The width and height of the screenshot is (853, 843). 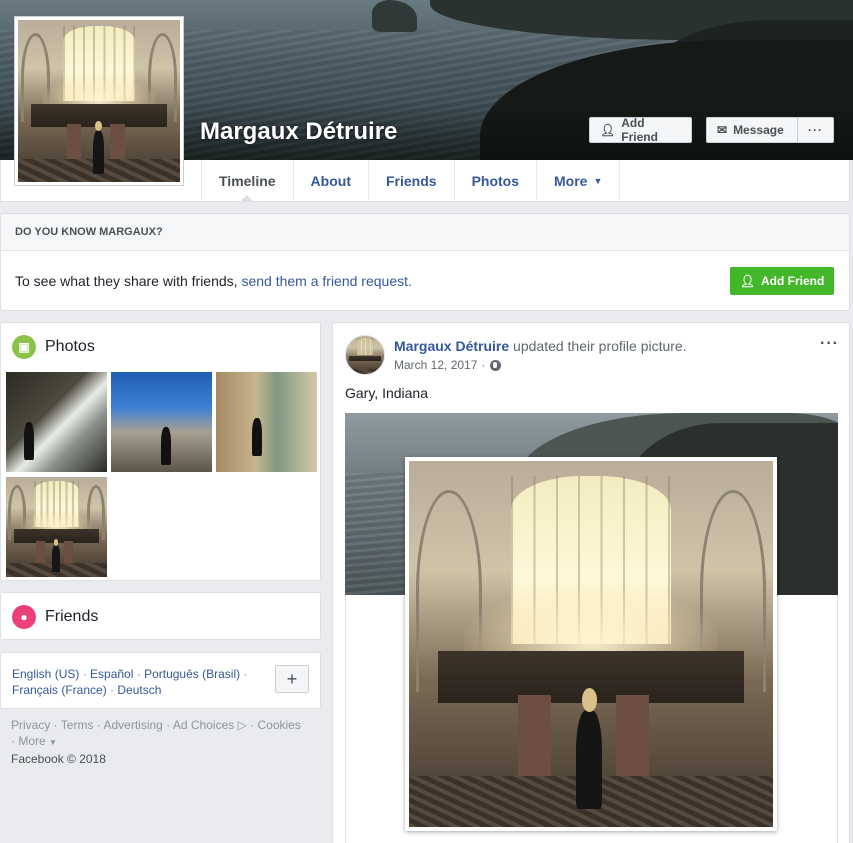 What do you see at coordinates (722, 130) in the screenshot?
I see `messenger-icon: ✉︎` at bounding box center [722, 130].